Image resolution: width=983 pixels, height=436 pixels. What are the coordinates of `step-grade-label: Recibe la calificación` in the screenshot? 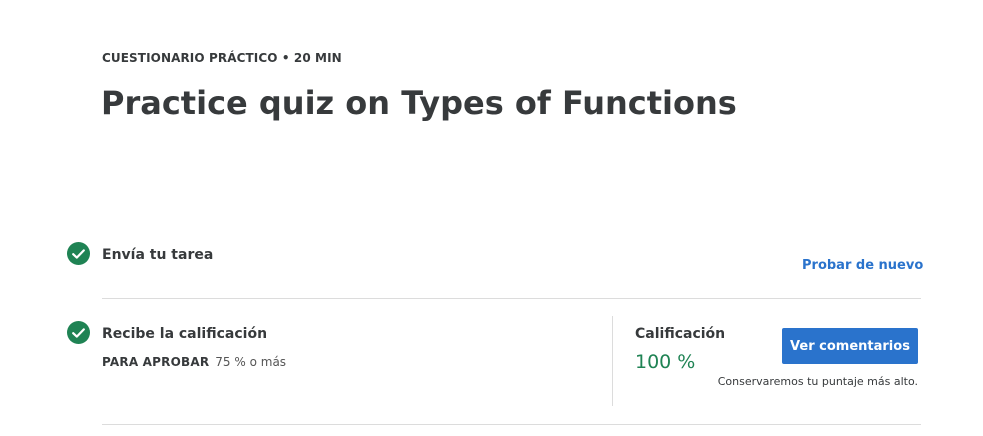 It's located at (185, 334).